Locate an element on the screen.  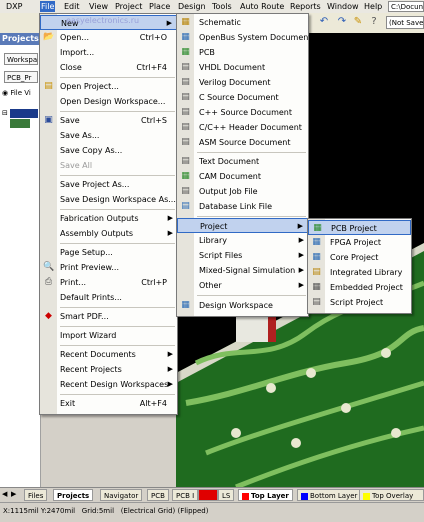
menu-auto-route: Auto Route is located at coordinates (262, 6).